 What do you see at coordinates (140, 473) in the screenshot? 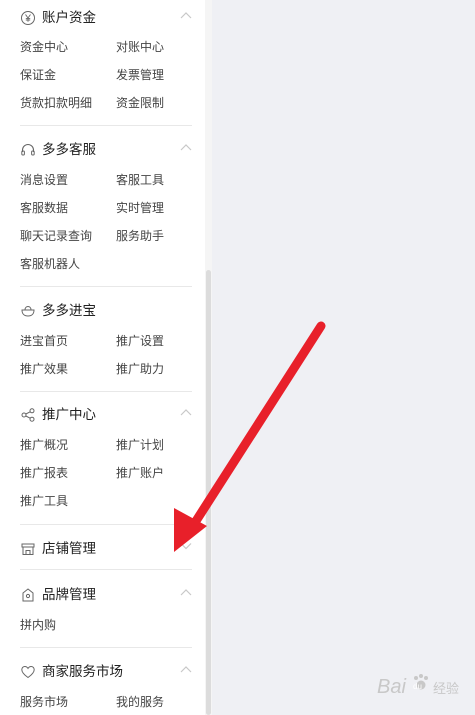
I see `nav-item-promotion-account: 推广账户` at bounding box center [140, 473].